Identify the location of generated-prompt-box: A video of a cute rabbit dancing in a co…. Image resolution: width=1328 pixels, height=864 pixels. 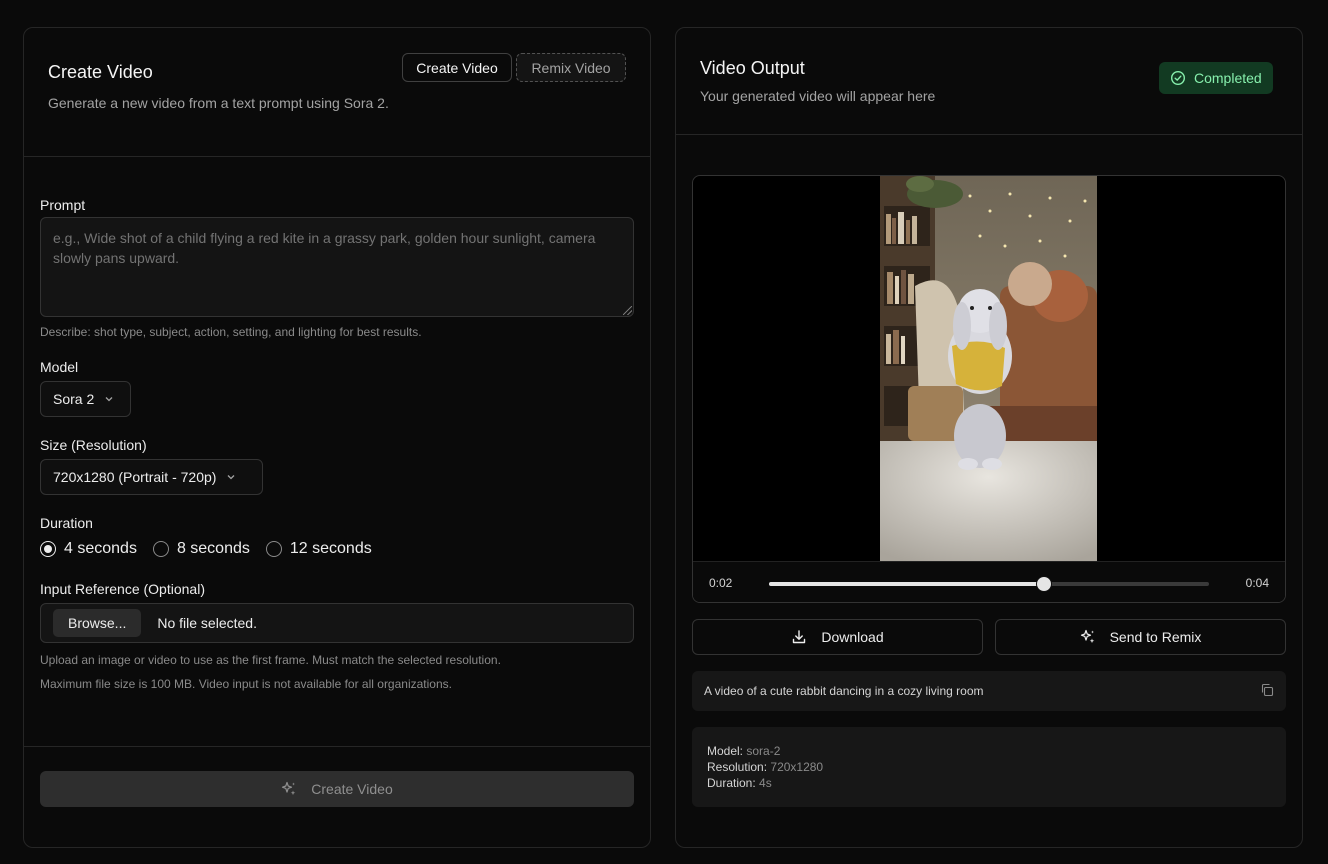
(989, 691).